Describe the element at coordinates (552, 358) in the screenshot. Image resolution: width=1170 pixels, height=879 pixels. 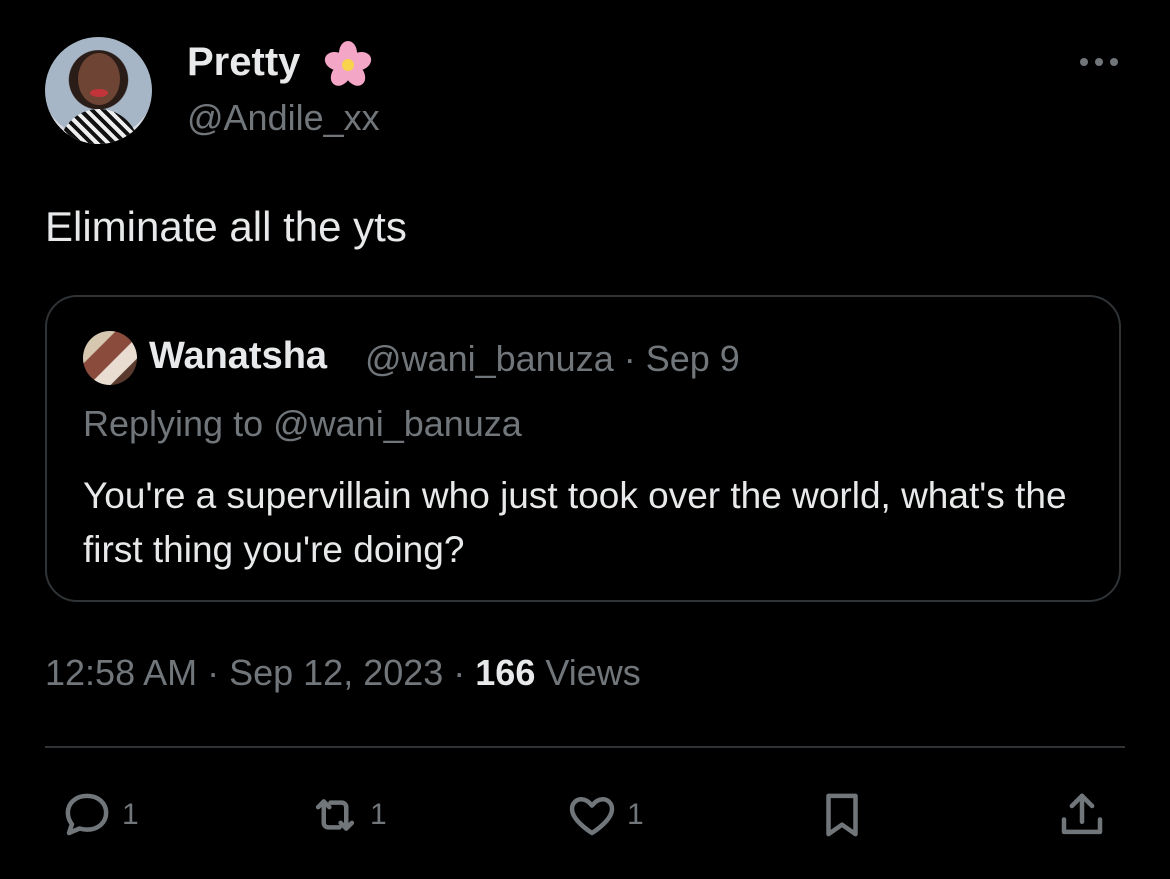
I see `quoted-tweet-meta: @wani_banuza · Sep 9` at that location.